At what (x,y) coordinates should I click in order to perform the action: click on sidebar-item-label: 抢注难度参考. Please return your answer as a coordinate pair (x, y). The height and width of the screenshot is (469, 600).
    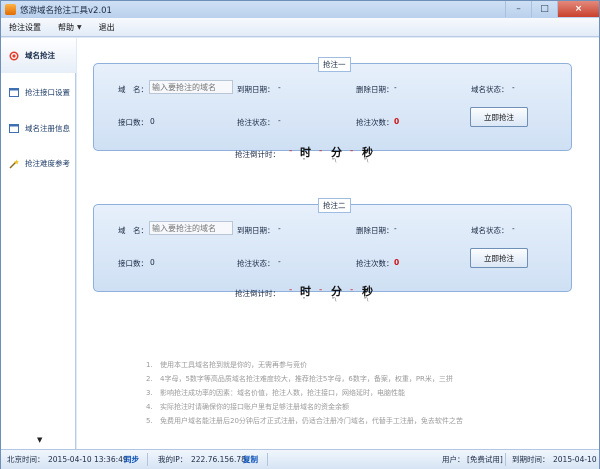
    Looking at the image, I should click on (47, 163).